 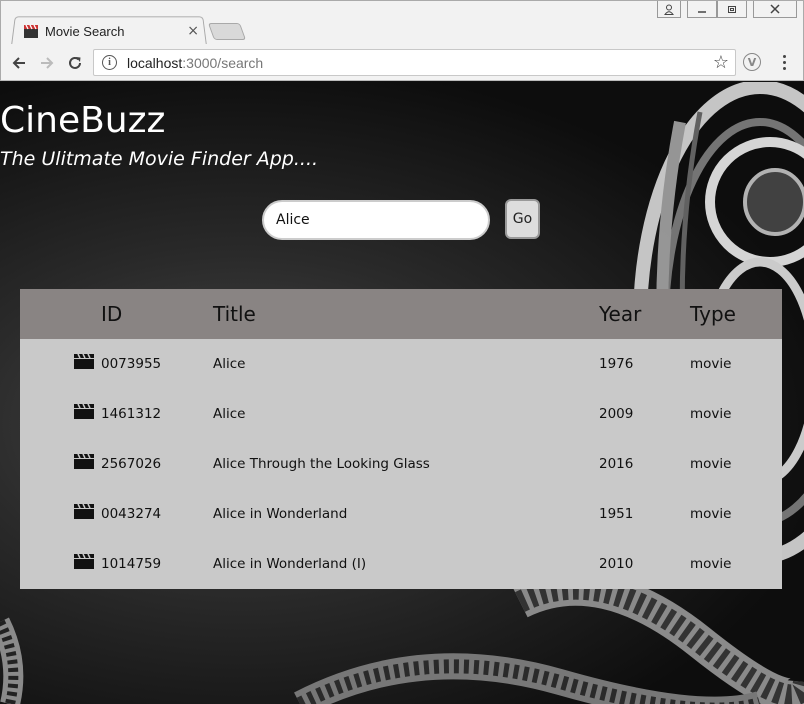 What do you see at coordinates (131, 364) in the screenshot?
I see `movie-id: 0073955` at bounding box center [131, 364].